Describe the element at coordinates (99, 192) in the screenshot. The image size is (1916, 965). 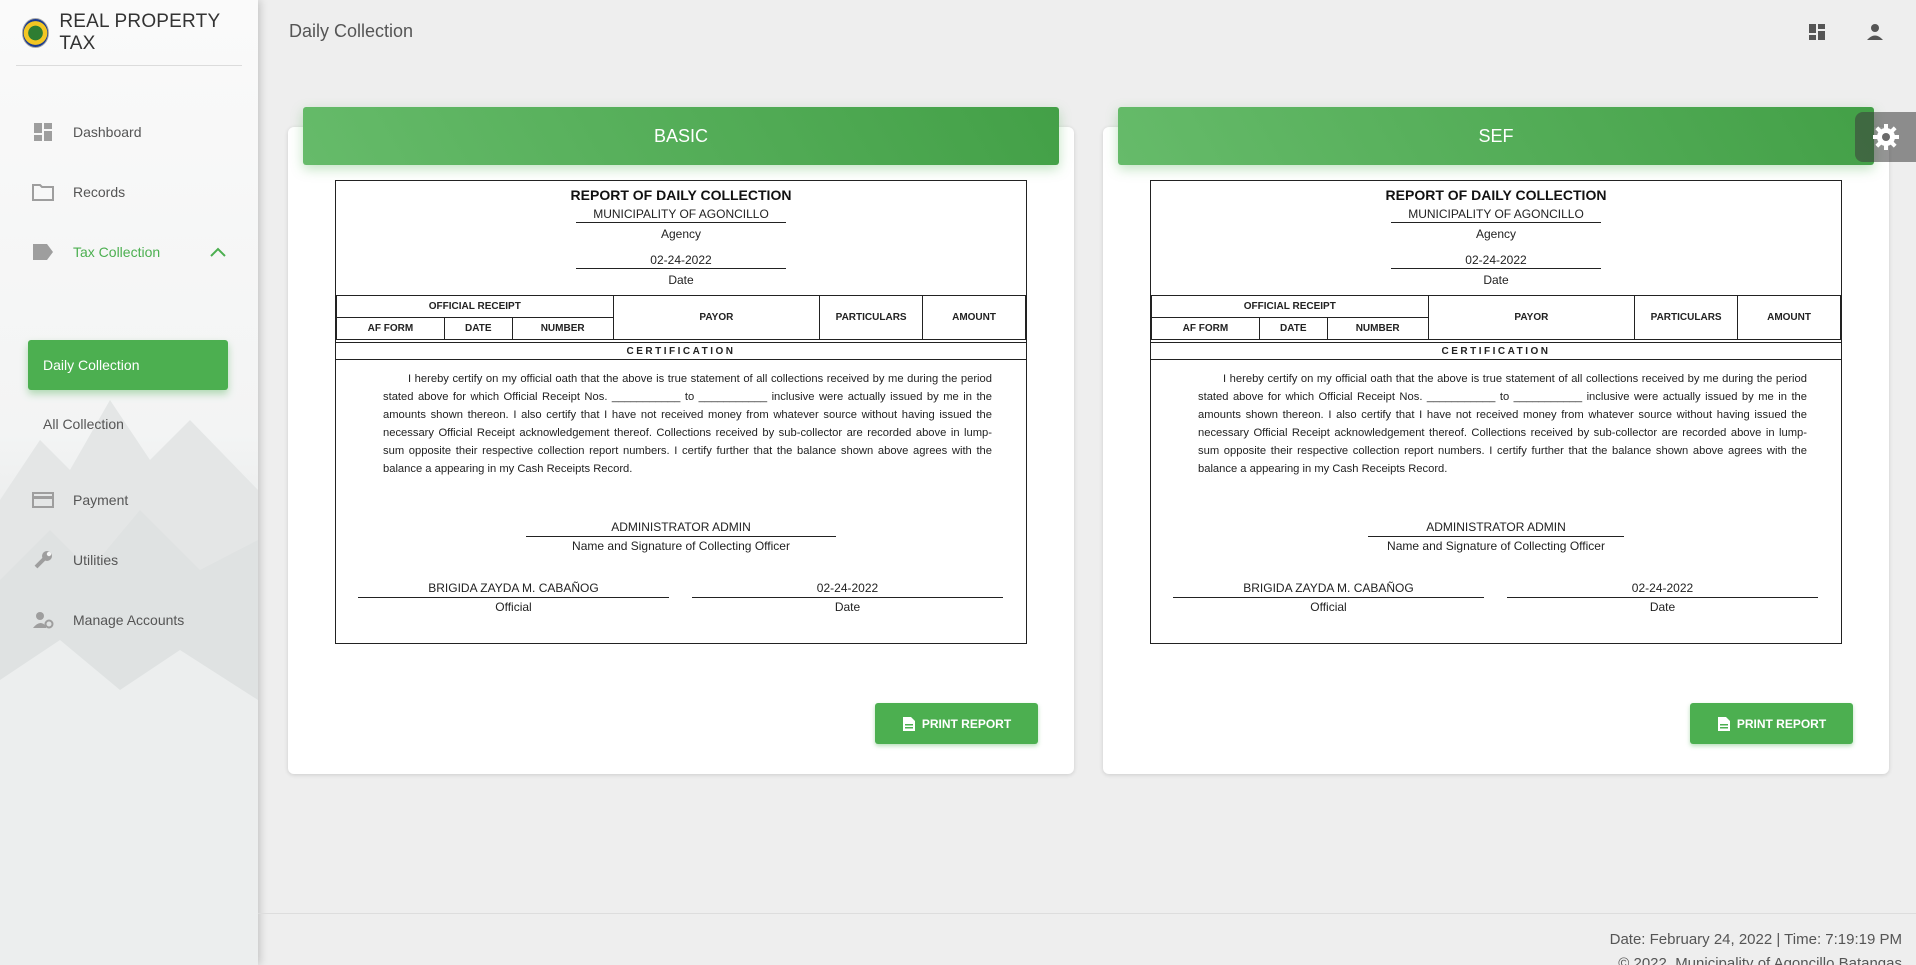
I see `sidebar-item-label: Records` at that location.